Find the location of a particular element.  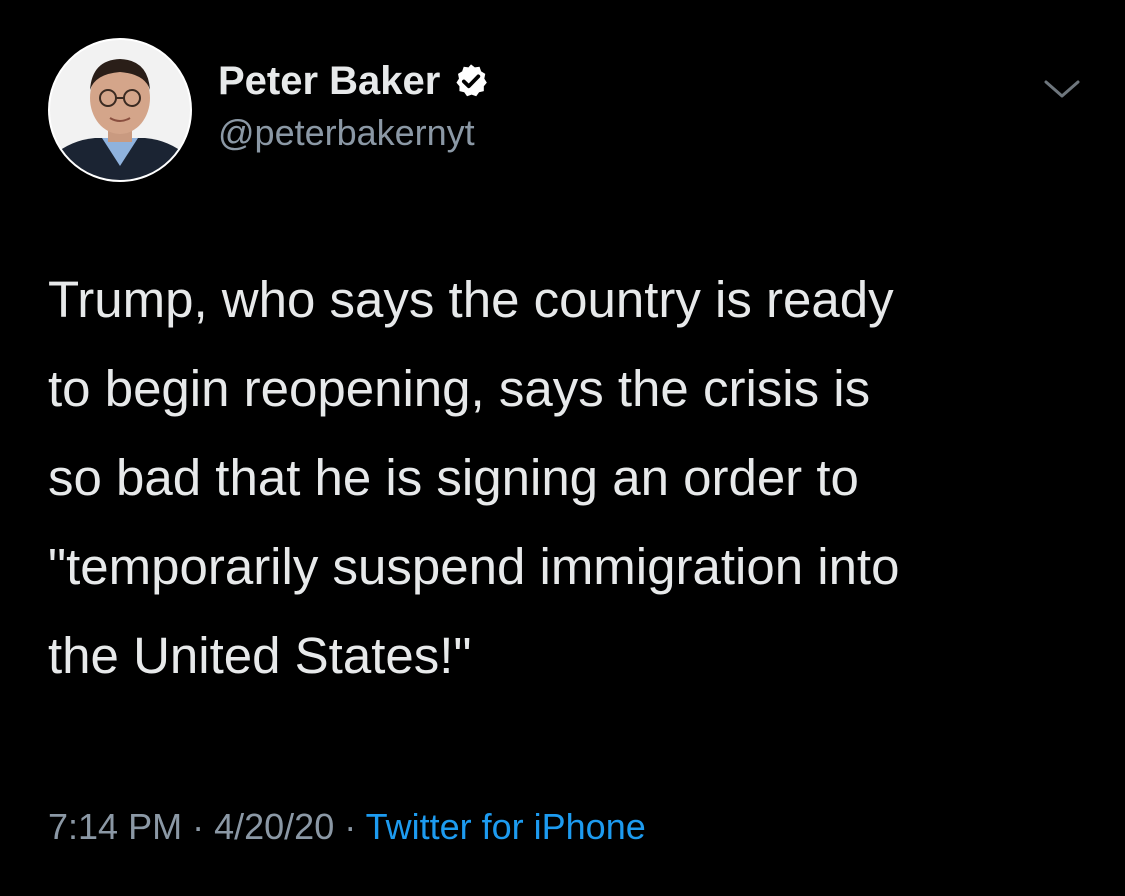

tweet-meta: 7:14 PM · 4/20/20 · Twitter for iPhone is located at coordinates (347, 827).